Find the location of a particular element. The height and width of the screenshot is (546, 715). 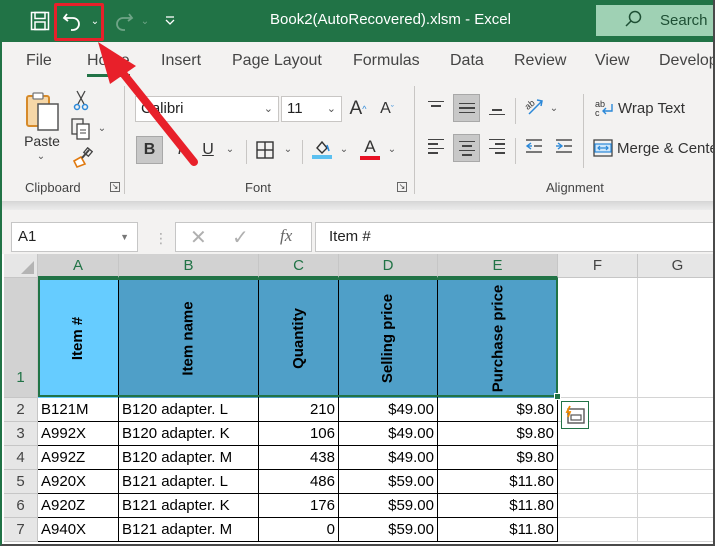

borders-icon is located at coordinates (265, 150).